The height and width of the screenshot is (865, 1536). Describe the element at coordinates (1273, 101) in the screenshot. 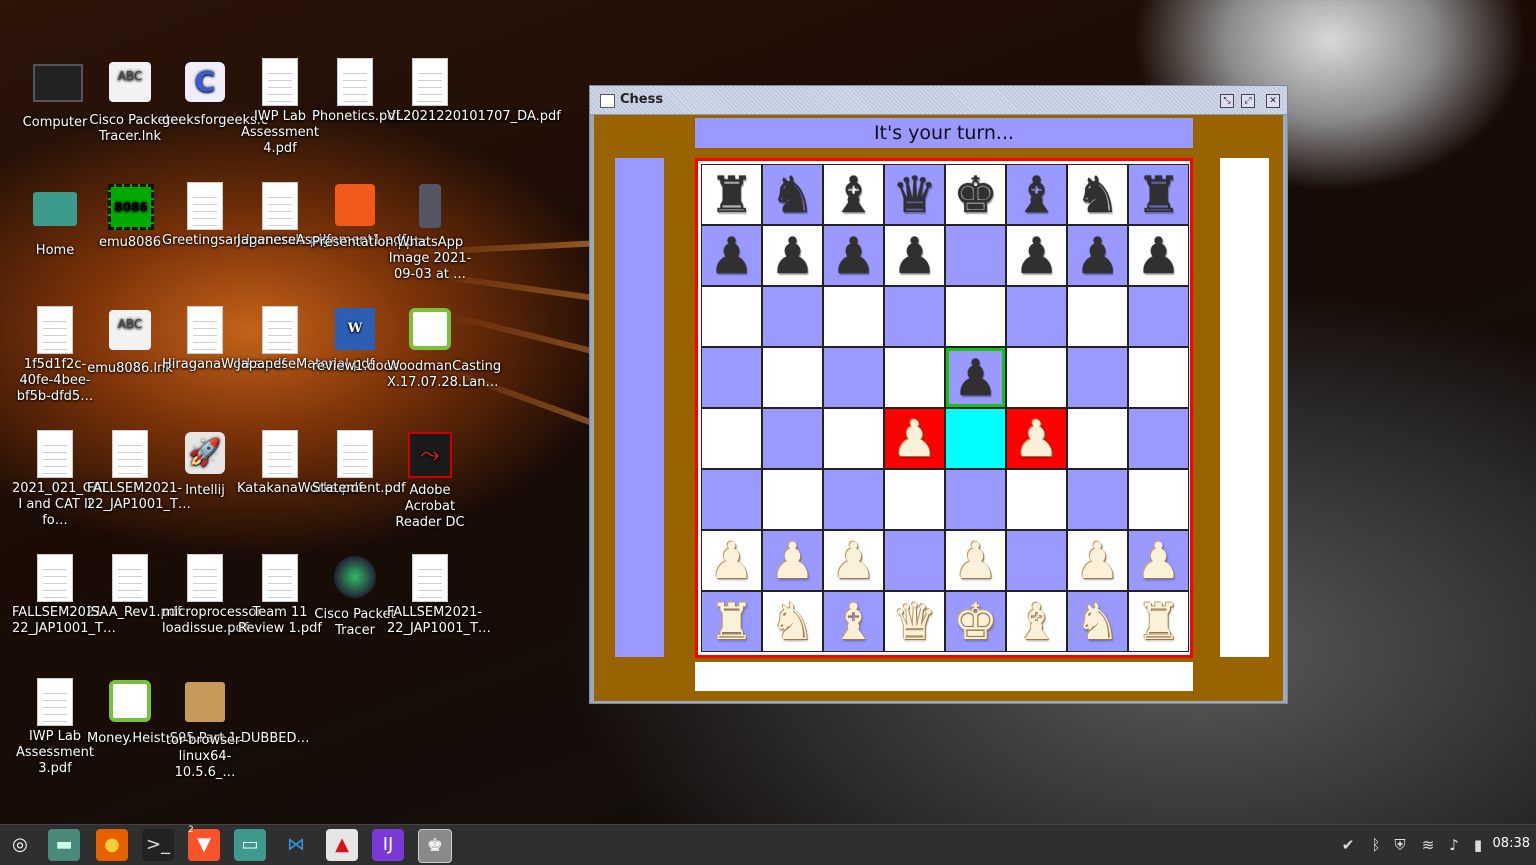

I see `close-button: ✕` at that location.